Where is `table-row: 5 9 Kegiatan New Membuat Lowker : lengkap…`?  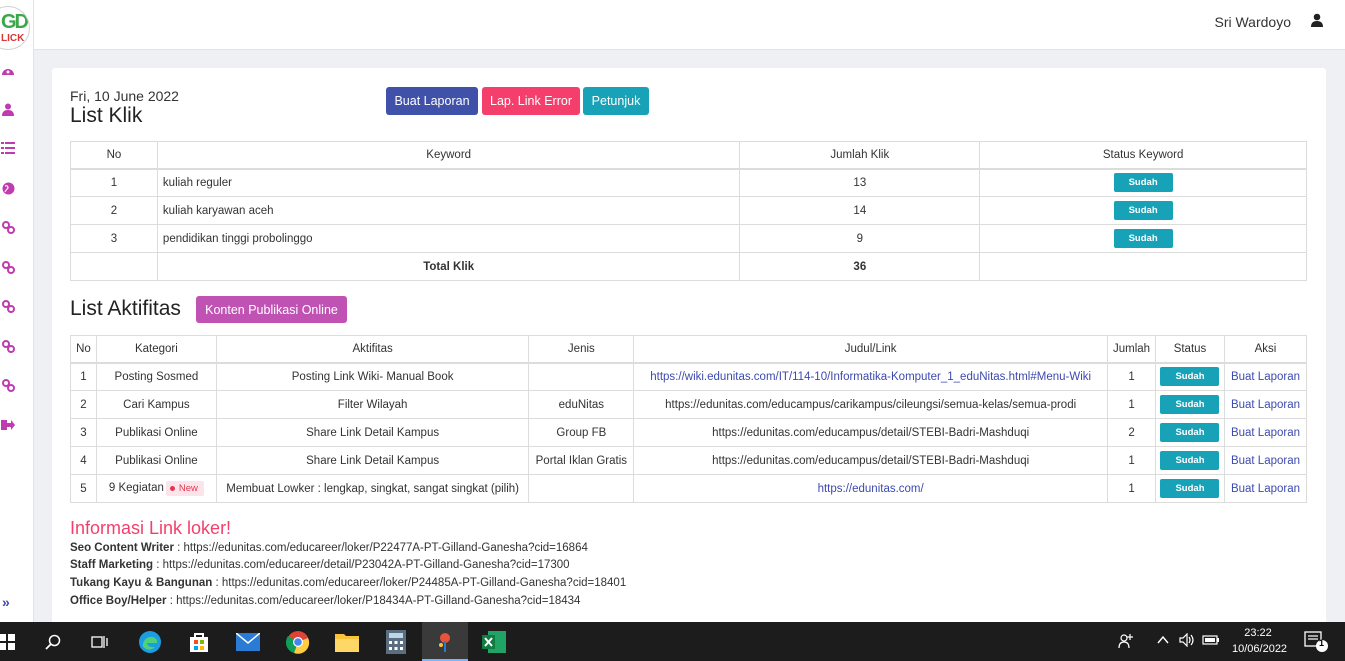 table-row: 5 9 Kegiatan New Membuat Lowker : lengkap… is located at coordinates (689, 488).